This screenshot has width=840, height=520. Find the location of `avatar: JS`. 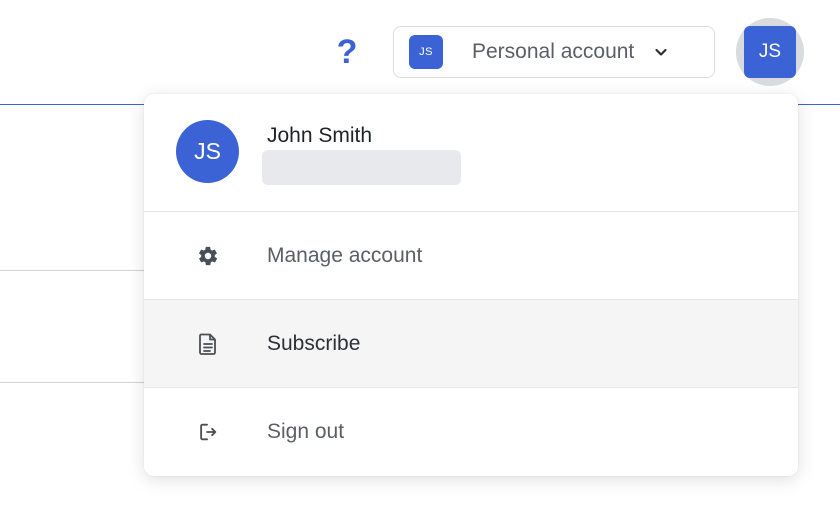

avatar: JS is located at coordinates (770, 52).